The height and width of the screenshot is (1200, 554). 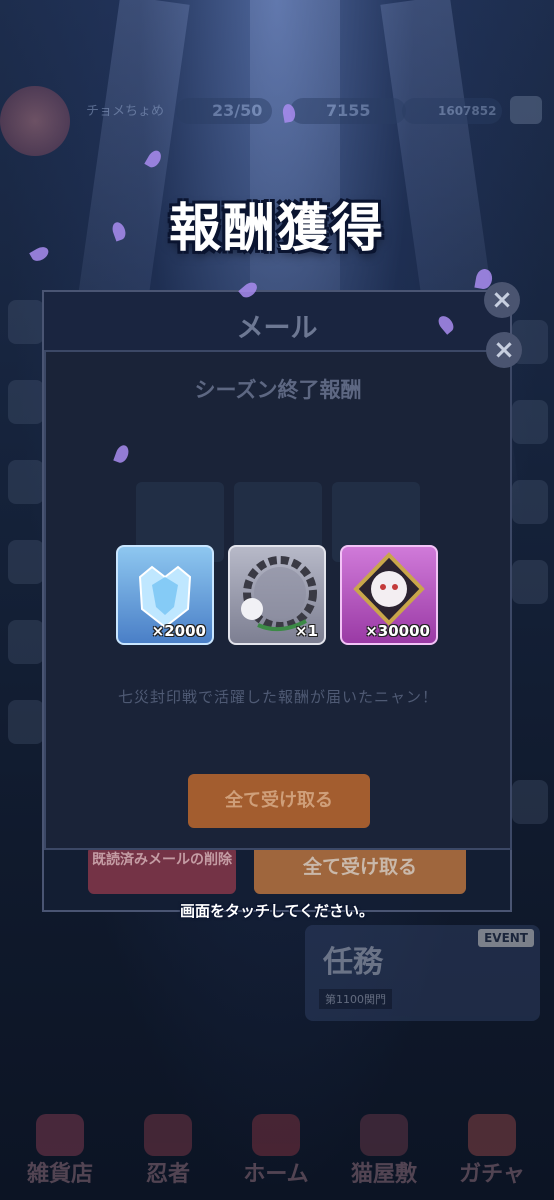 I want to click on event-badge: EVENT, so click(x=506, y=938).